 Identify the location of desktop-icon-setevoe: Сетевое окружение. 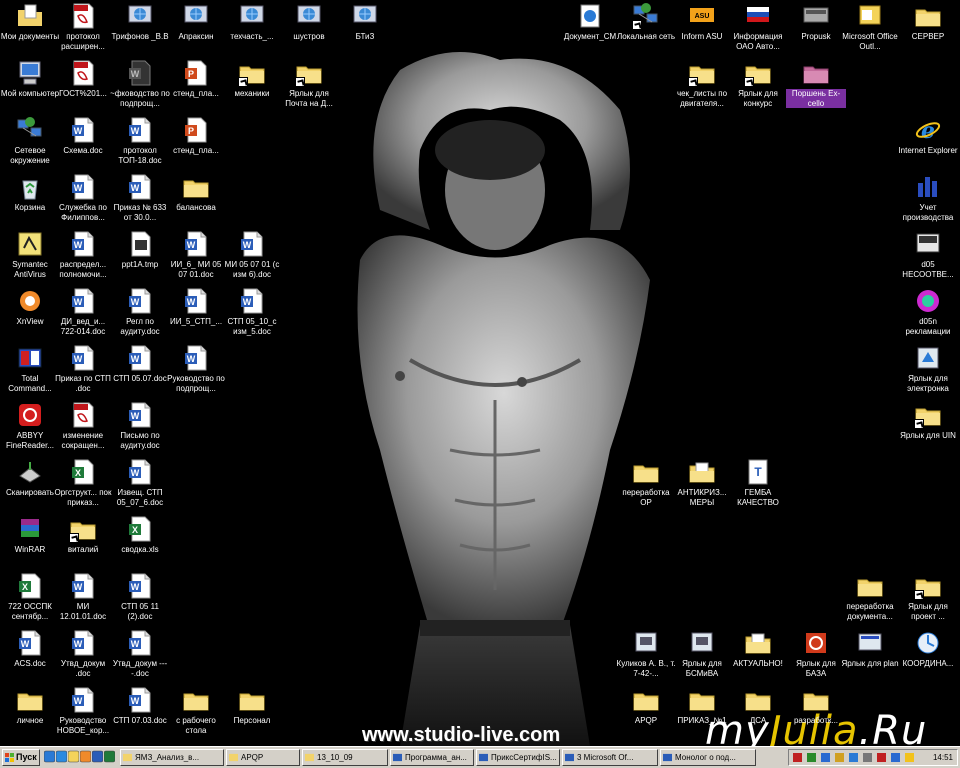
(30, 143).